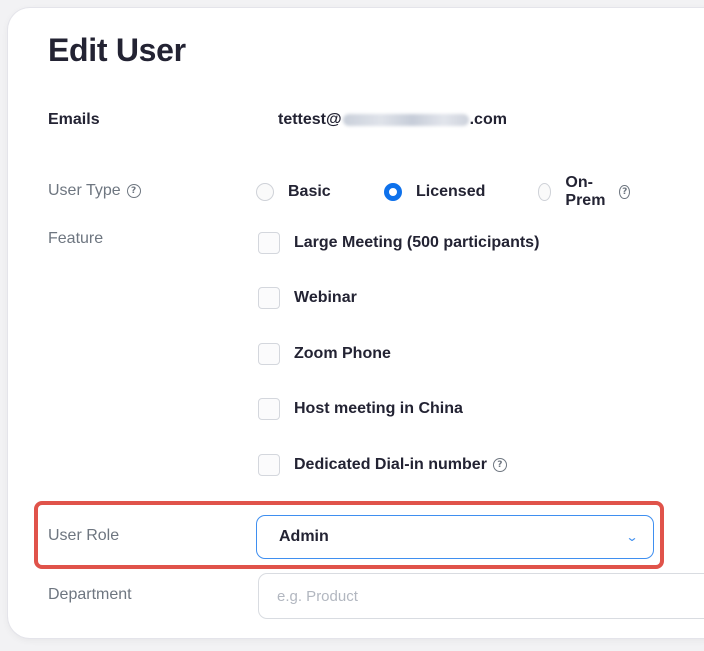  Describe the element at coordinates (304, 536) in the screenshot. I see `user-role-selected-value: Admin` at that location.